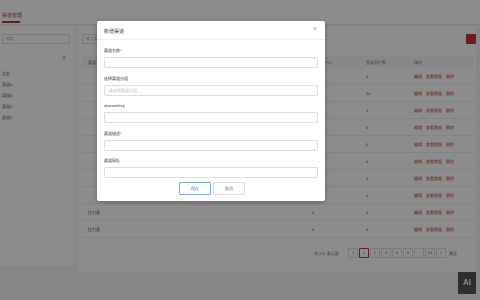 Image resolution: width=480 pixels, height=300 pixels. Describe the element at coordinates (211, 39) in the screenshot. I see `dialog-divider` at that location.